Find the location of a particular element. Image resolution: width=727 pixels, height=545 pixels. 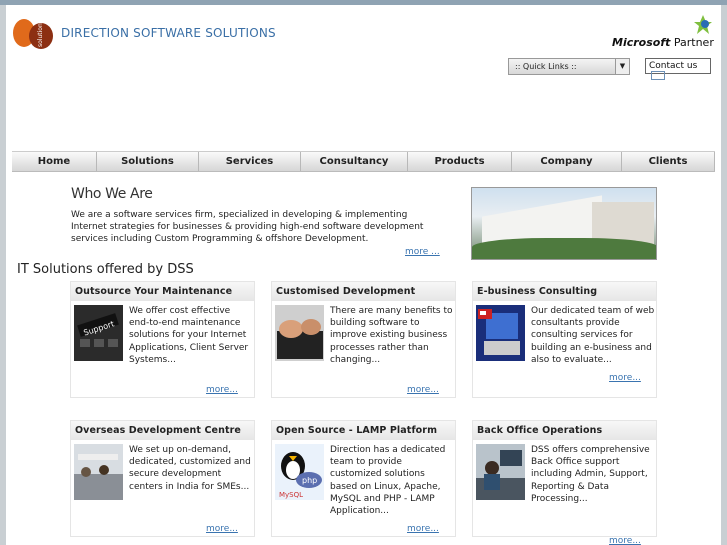

quick-links-select: :: Quick Links :: ▼ is located at coordinates (569, 66).